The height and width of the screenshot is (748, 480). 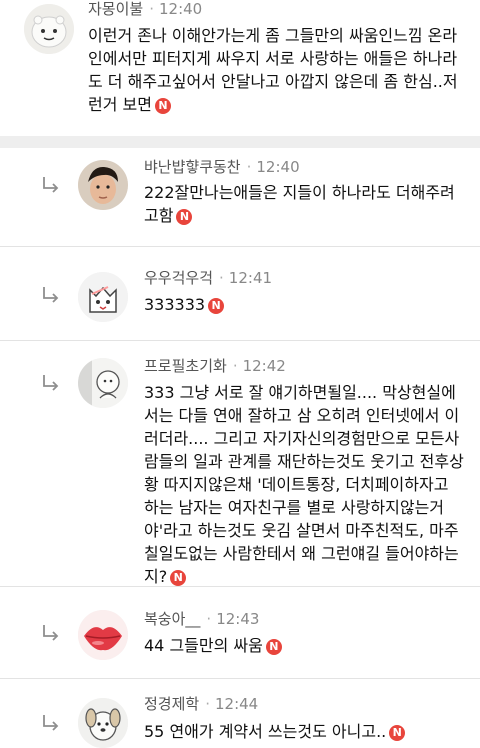 I want to click on comment-nickname: 자몽이불, so click(x=115, y=9).